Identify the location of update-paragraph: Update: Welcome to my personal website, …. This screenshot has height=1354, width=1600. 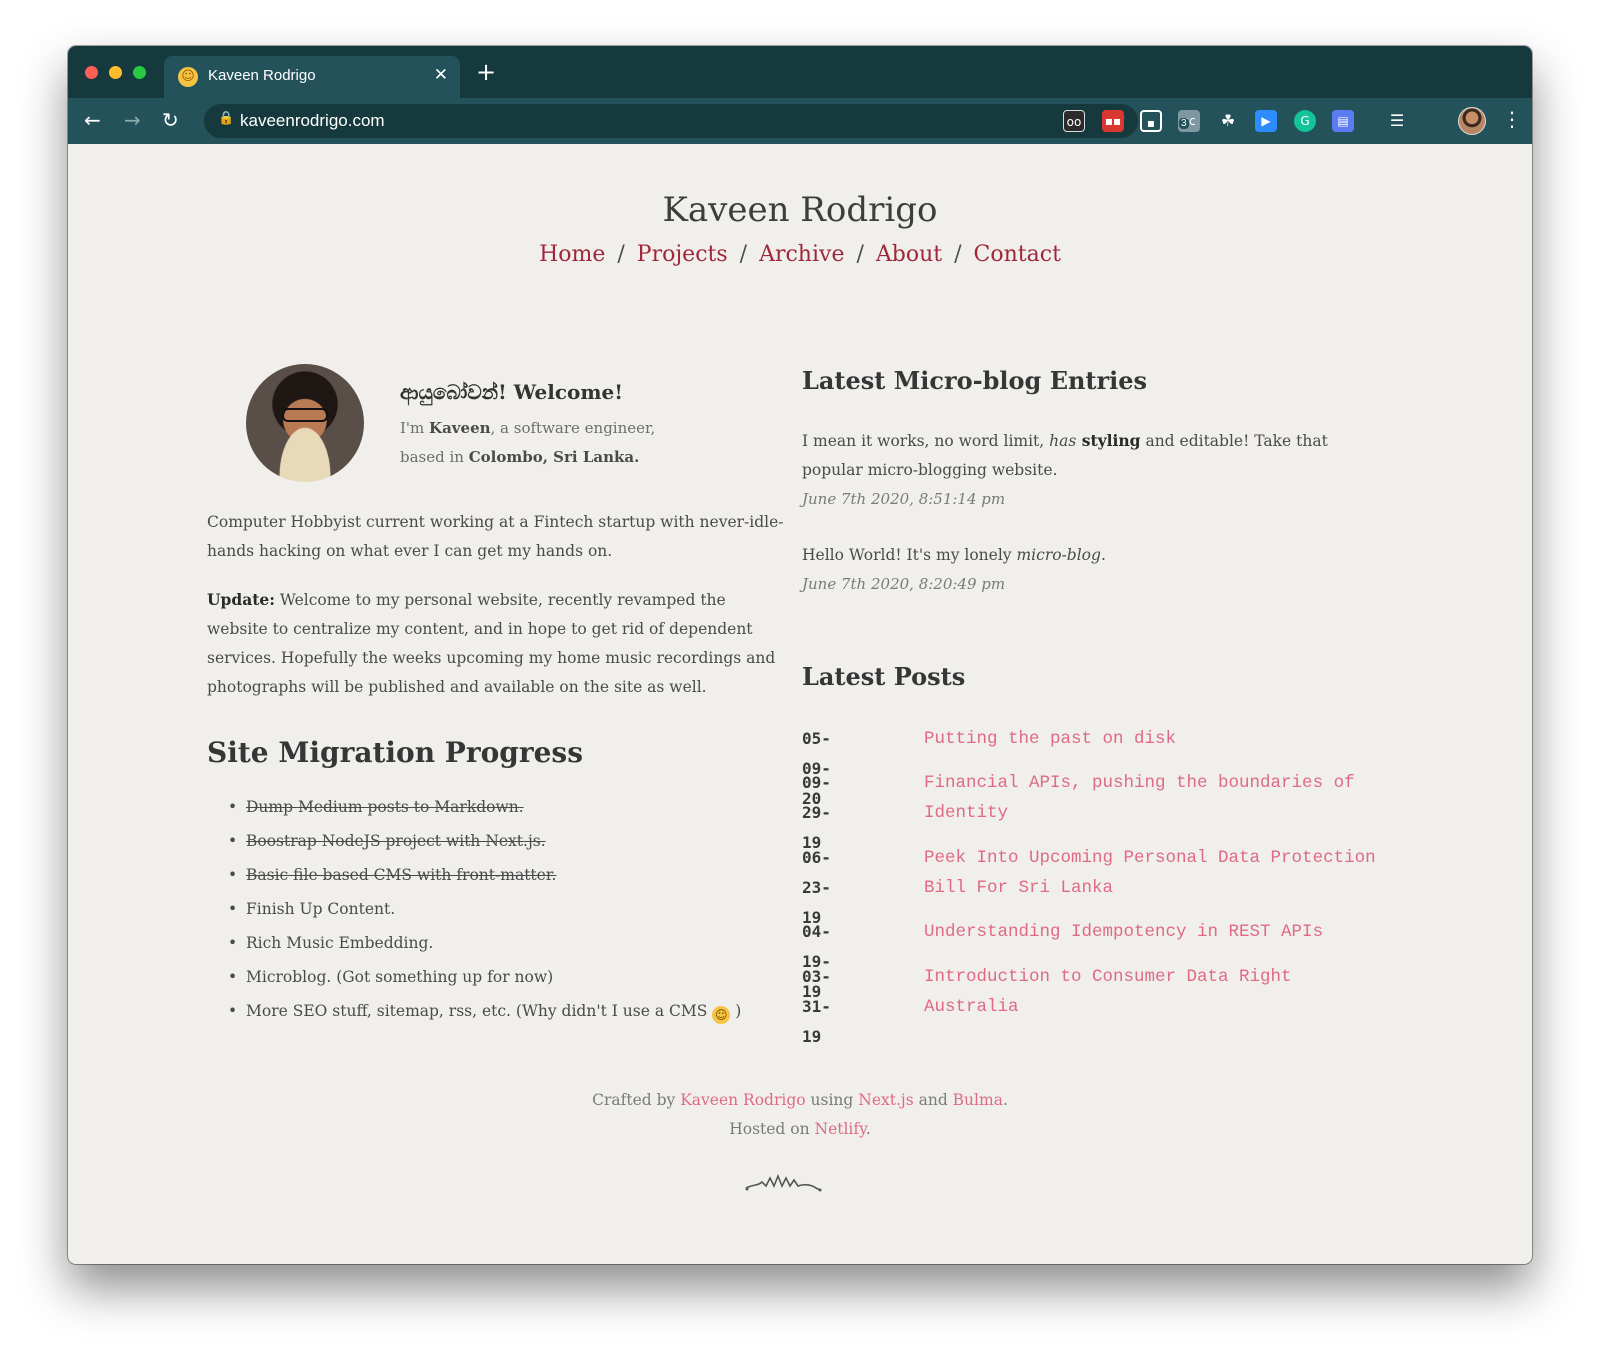
(497, 643).